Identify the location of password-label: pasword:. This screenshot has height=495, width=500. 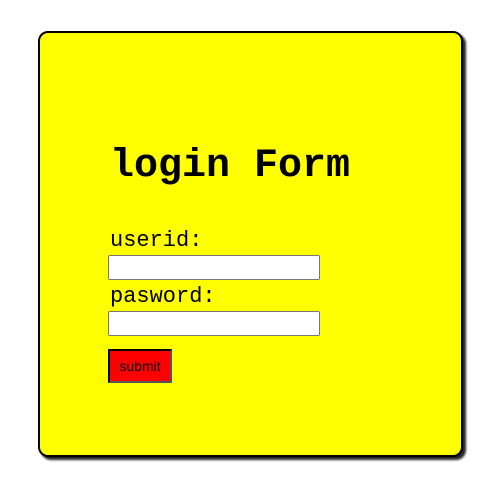
(163, 296).